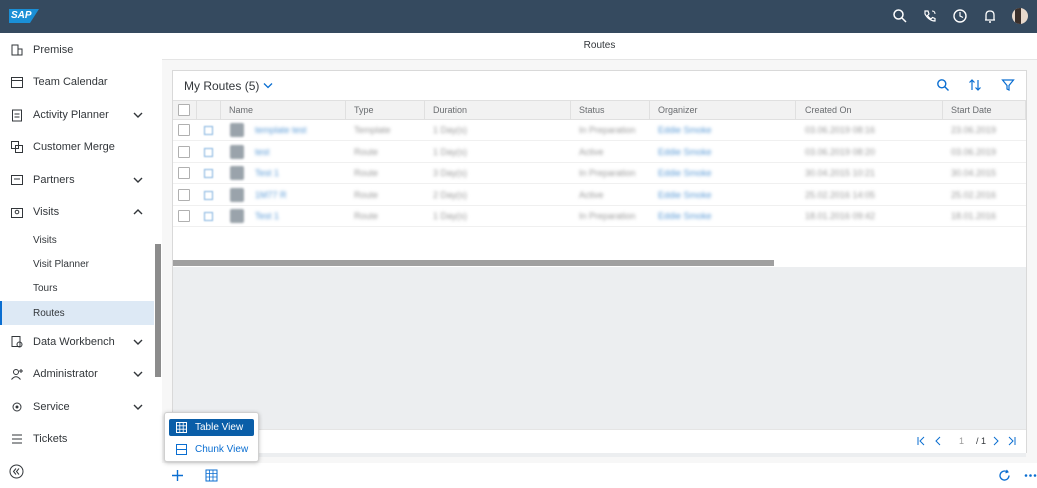  Describe the element at coordinates (283, 110) in the screenshot. I see `column-header-name: Name` at that location.